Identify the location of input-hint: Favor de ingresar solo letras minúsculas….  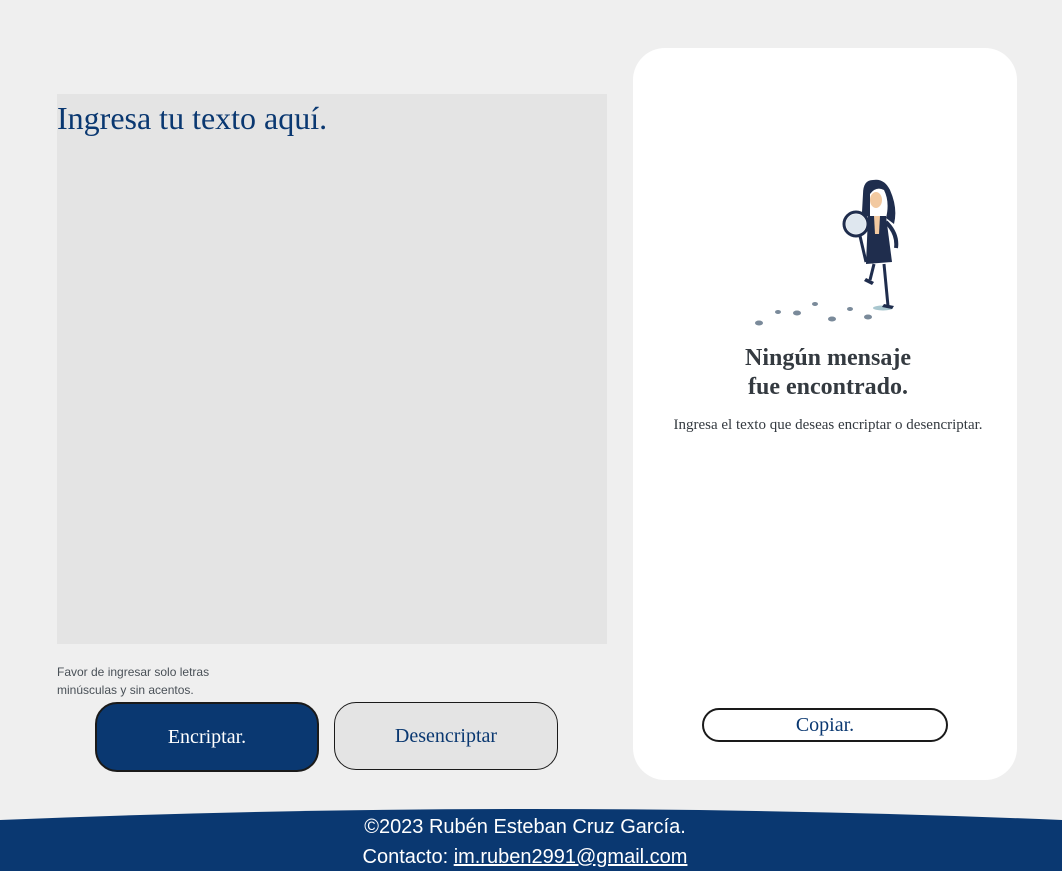
(133, 681).